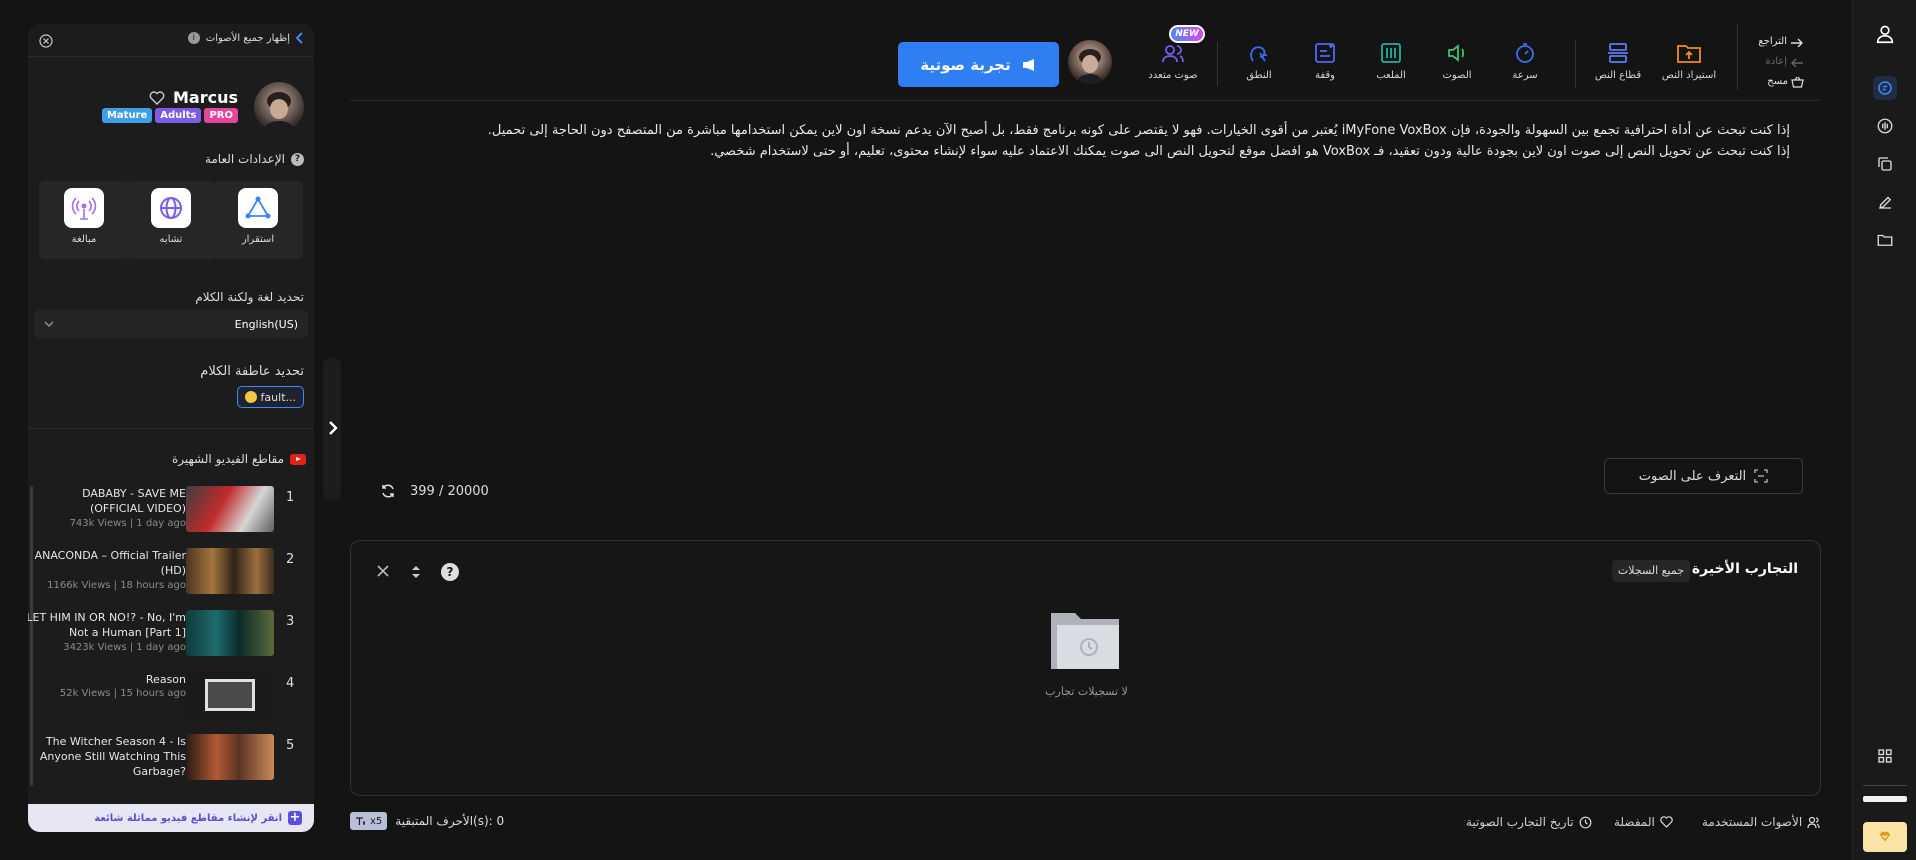  I want to click on video-rank: 3, so click(290, 621).